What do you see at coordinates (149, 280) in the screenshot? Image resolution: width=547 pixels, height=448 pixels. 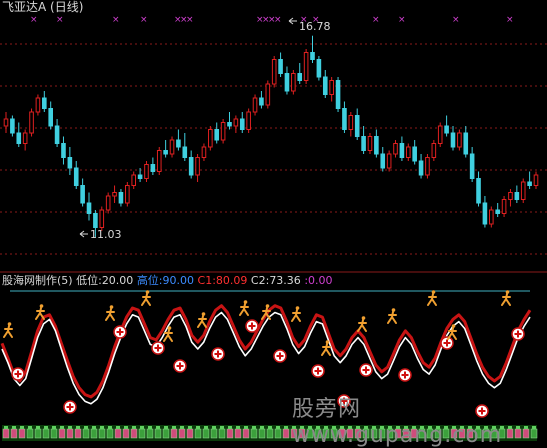 I see `high-level-label: 高位:` at bounding box center [149, 280].